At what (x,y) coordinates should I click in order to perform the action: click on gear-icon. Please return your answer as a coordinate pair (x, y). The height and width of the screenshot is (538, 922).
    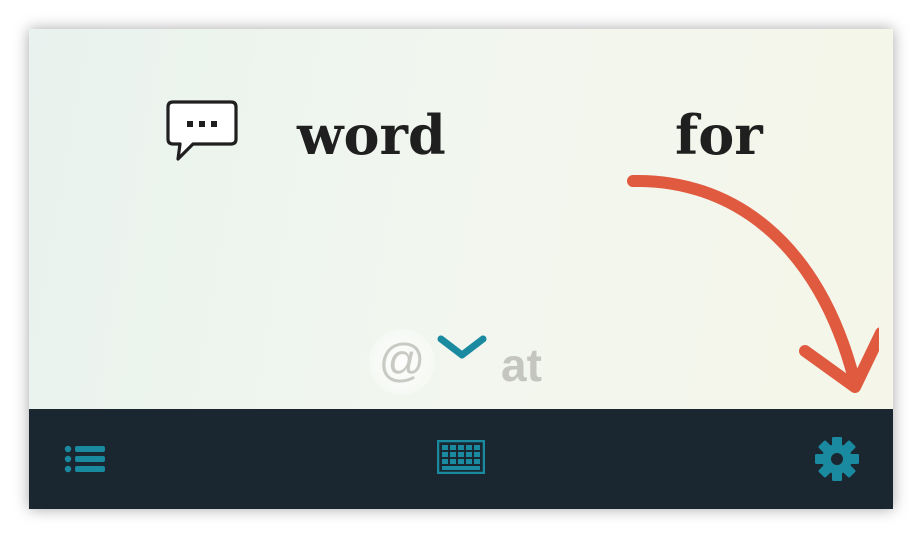
    Looking at the image, I should click on (837, 459).